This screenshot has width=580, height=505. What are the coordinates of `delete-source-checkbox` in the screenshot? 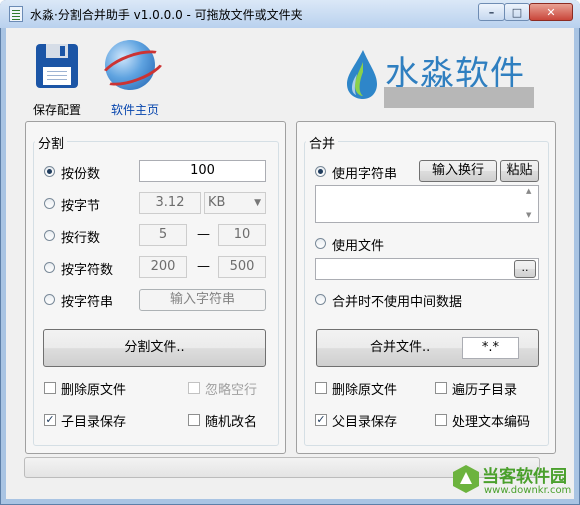 It's located at (50, 388).